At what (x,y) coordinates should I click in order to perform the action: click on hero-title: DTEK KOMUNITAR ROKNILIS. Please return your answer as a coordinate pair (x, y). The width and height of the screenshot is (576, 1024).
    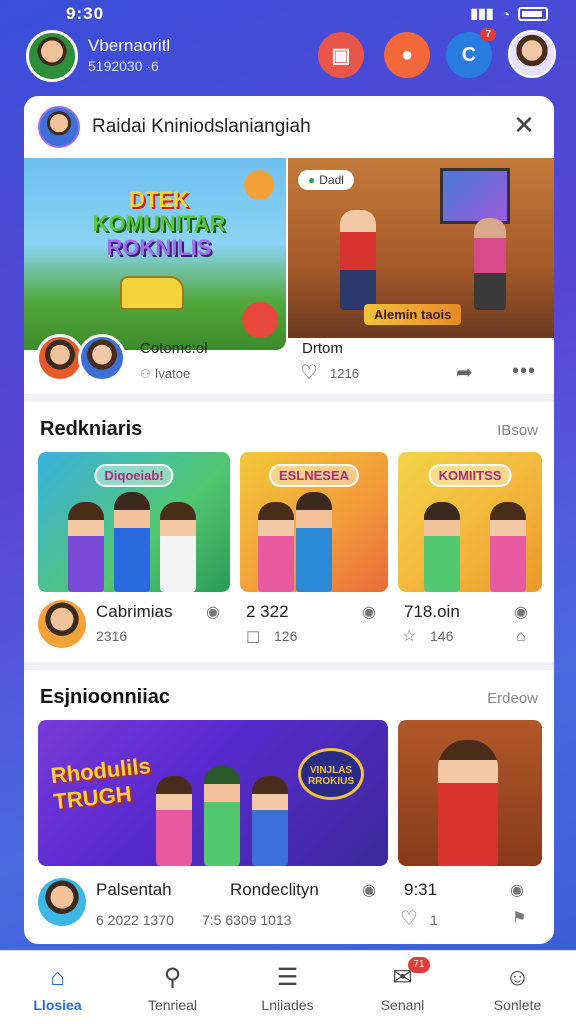
    Looking at the image, I should click on (159, 224).